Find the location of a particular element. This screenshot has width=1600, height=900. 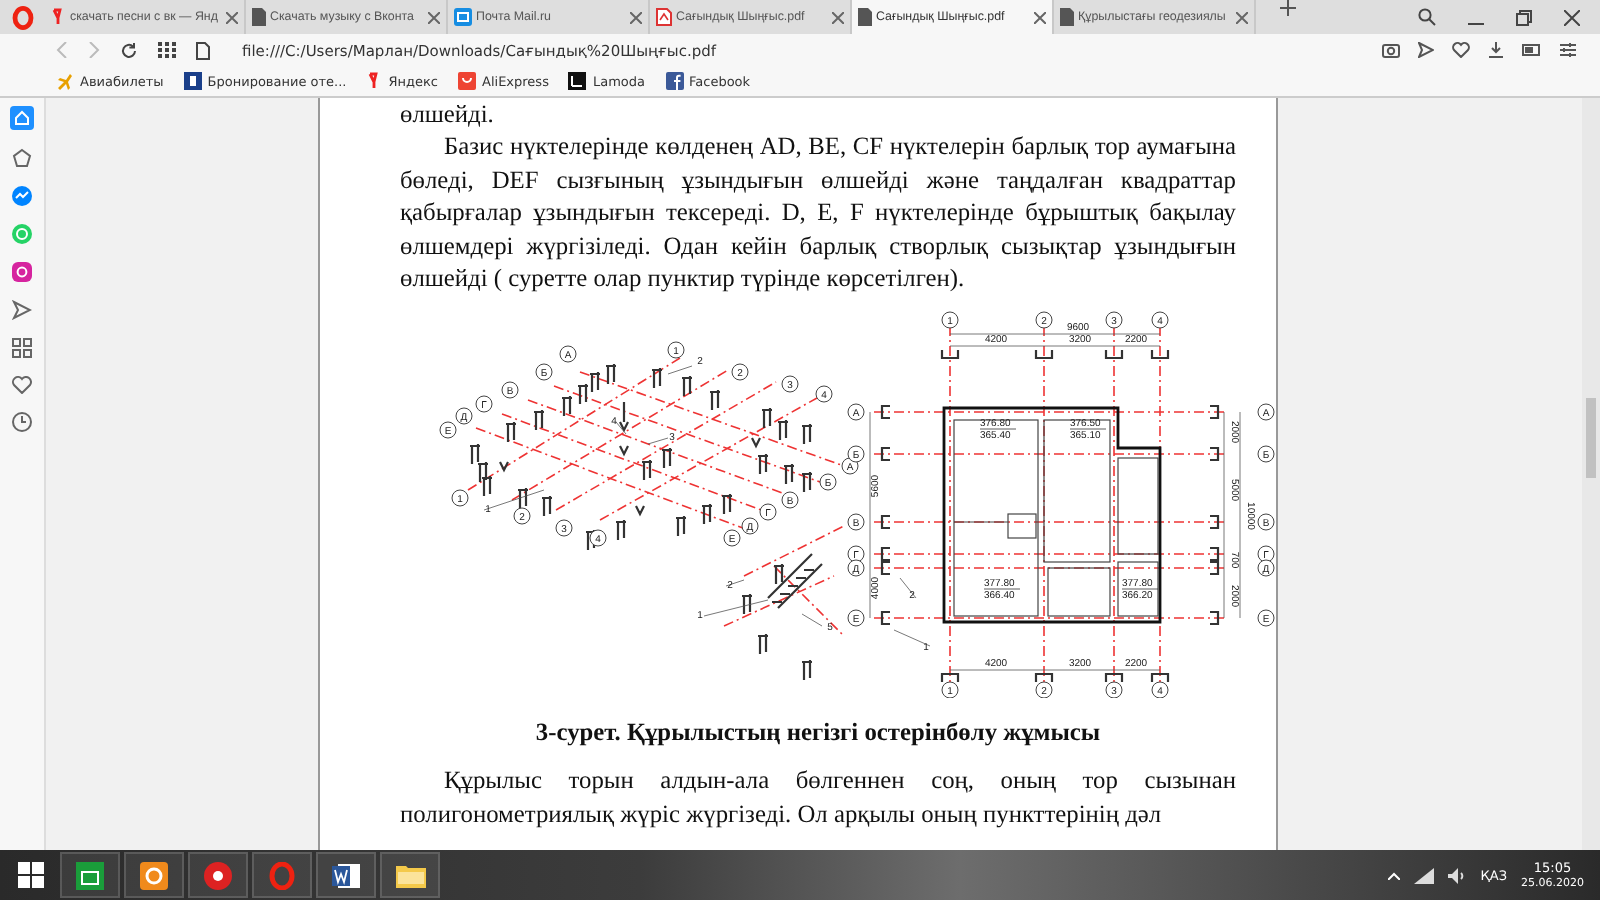

text-line: өлшемдері жүргізіледі. Одан кейін барлық створлық сызықтар ұзындығын is located at coordinates (818, 246).